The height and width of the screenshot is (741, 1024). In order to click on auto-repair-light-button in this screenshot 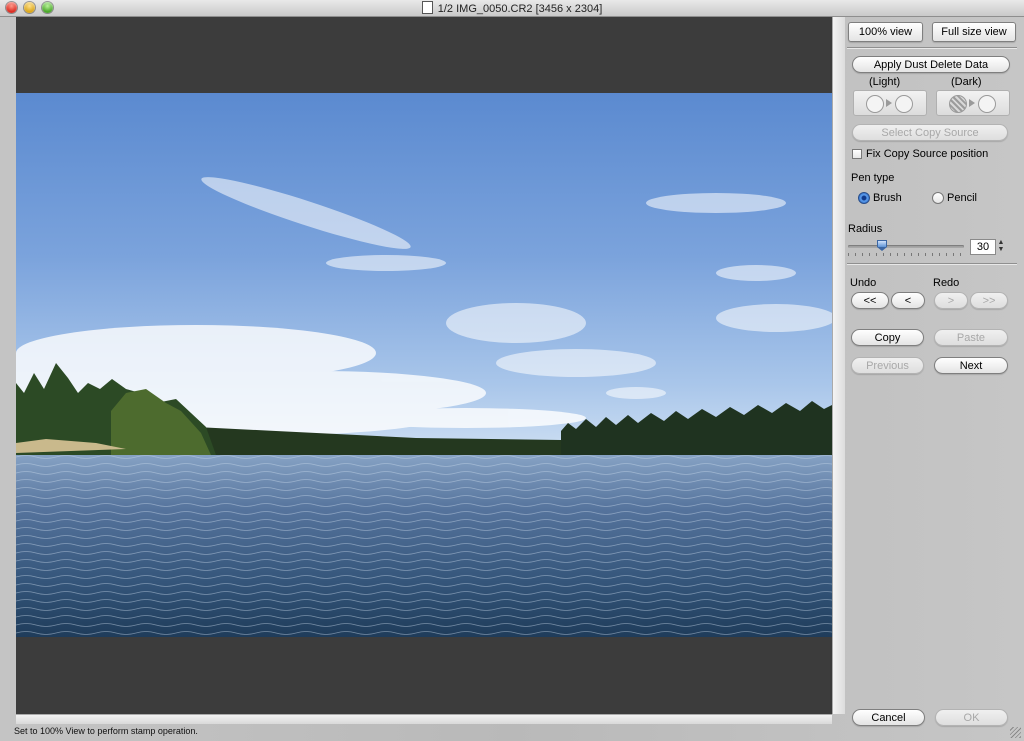, I will do `click(890, 103)`.